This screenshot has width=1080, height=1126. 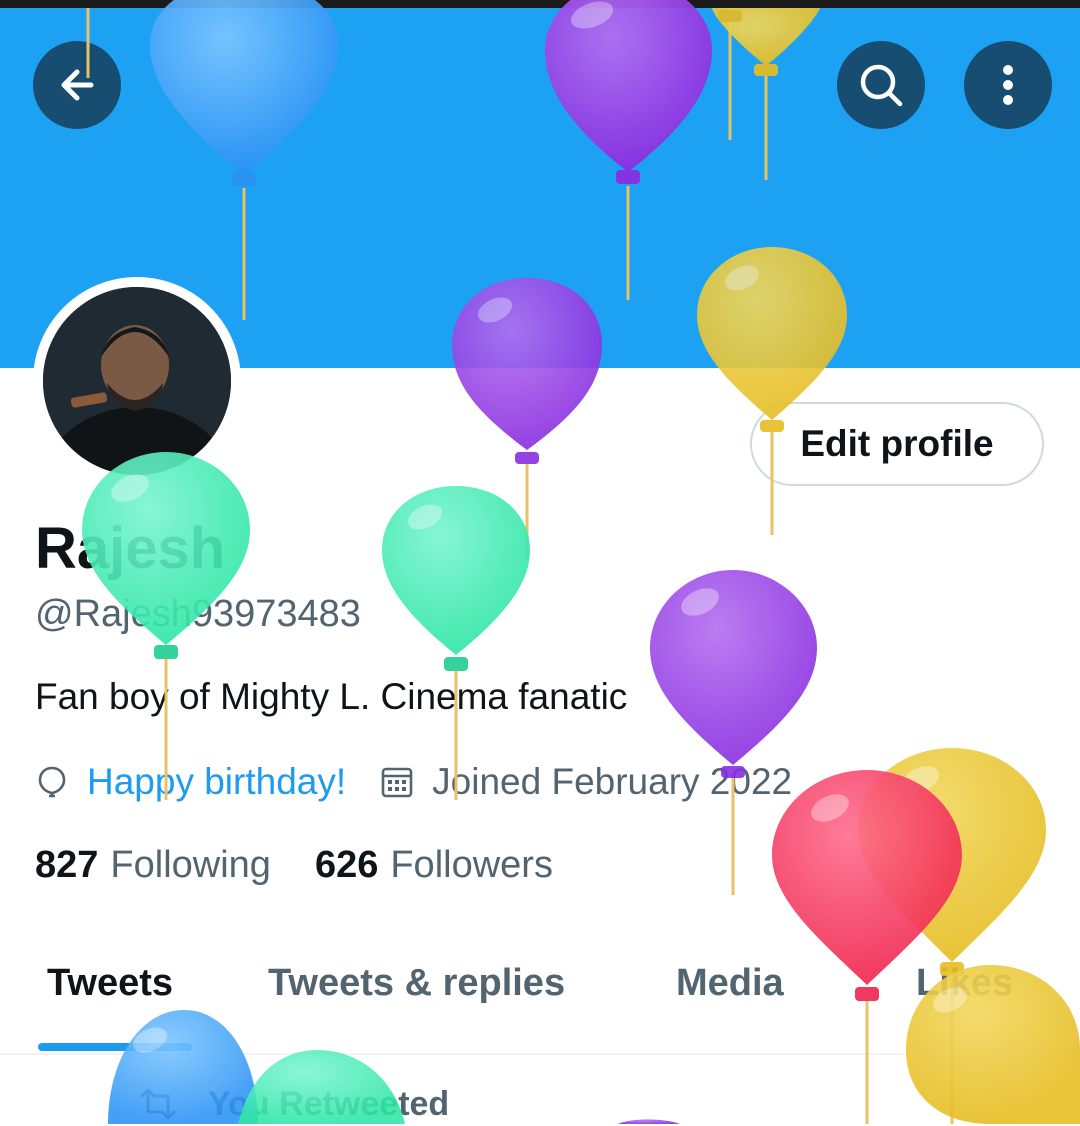 I want to click on retweet-context: You Retweeted, so click(x=292, y=1104).